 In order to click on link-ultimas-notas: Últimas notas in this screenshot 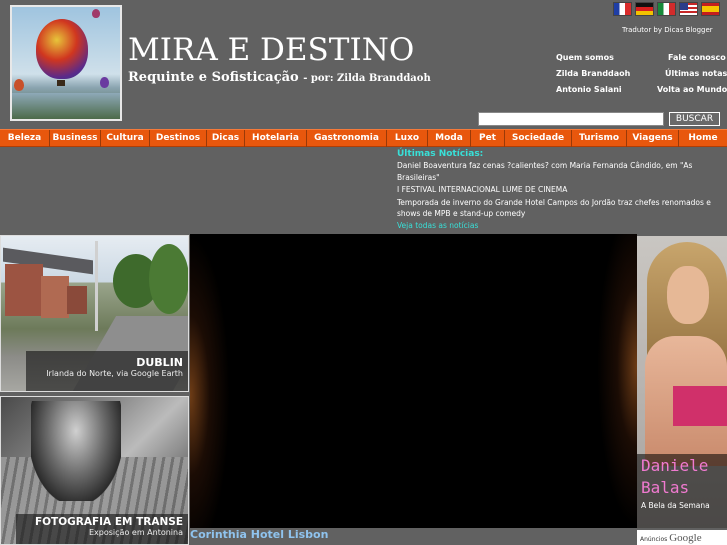, I will do `click(696, 73)`.